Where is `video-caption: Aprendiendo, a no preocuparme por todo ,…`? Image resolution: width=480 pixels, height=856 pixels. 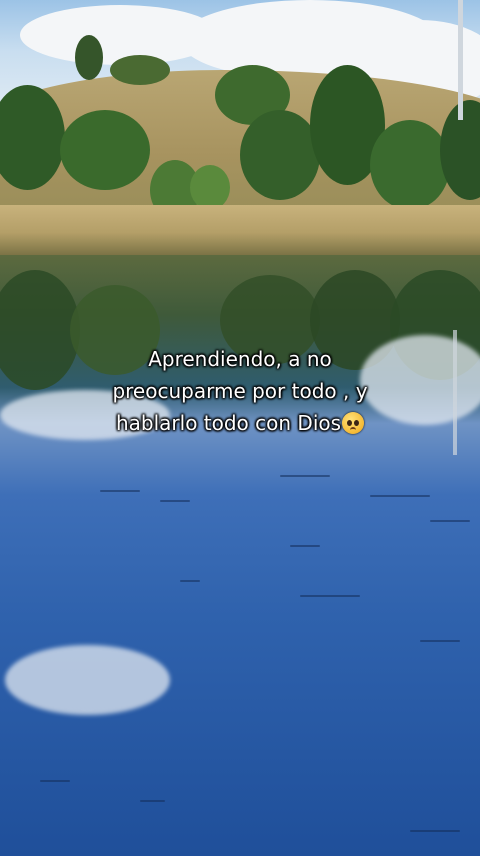
video-caption: Aprendiendo, a no preocuparme por todo ,… is located at coordinates (240, 391).